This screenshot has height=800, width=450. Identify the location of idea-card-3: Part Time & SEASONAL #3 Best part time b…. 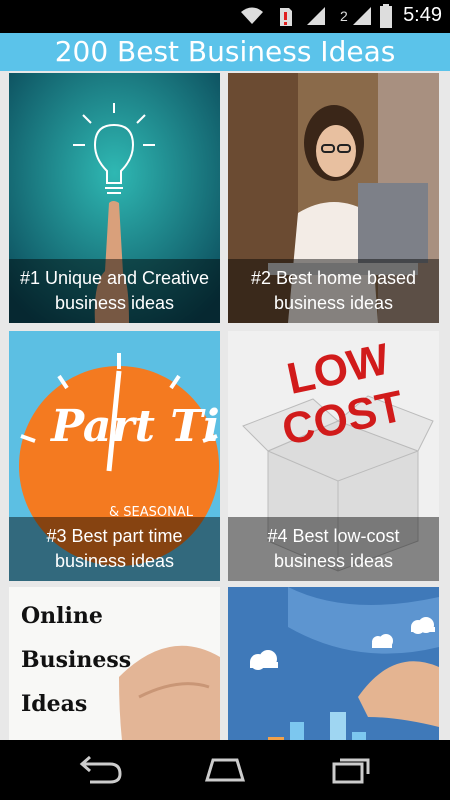
(114, 456).